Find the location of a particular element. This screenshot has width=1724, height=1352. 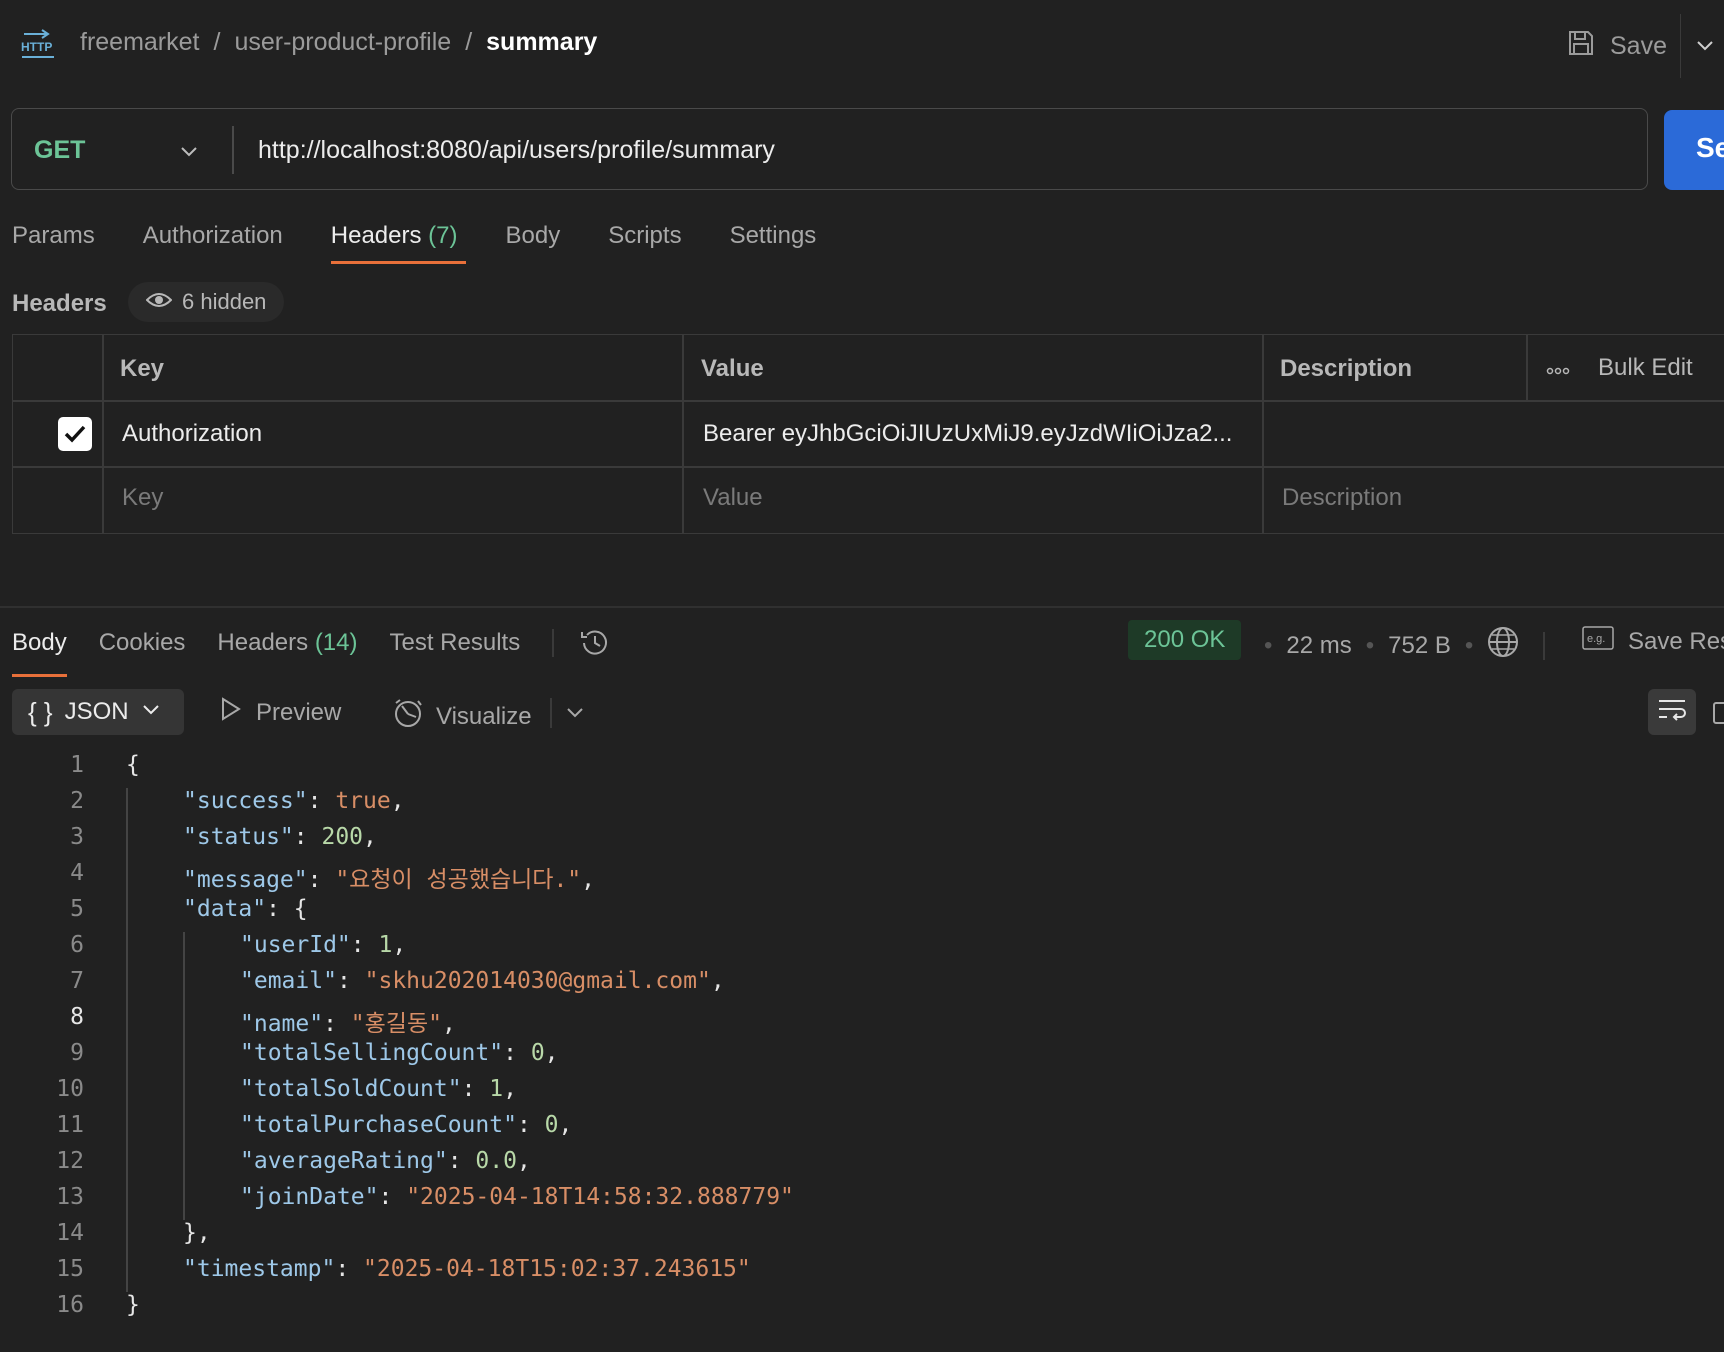

tab-authorization: Authorization is located at coordinates (213, 243).